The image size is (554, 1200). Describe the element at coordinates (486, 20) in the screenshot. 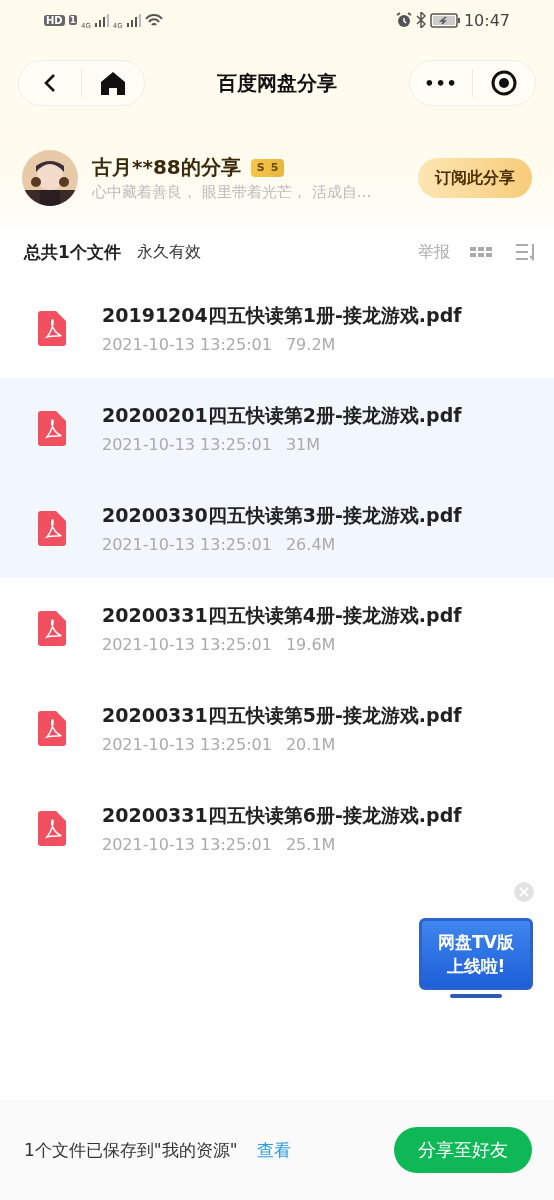

I see `clock-time: 10:47` at that location.